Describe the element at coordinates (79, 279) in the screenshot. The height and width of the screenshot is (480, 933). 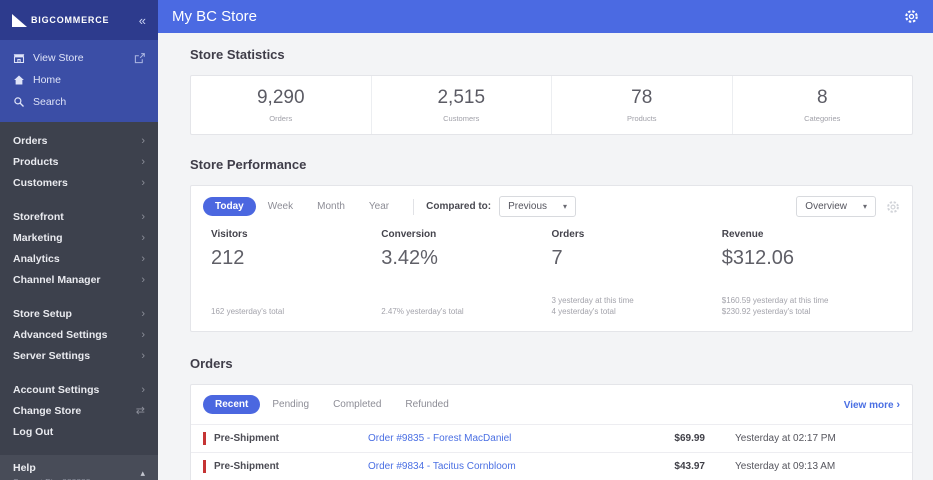
I see `sidebar-item-channel-manager: Channel Manager ›` at that location.